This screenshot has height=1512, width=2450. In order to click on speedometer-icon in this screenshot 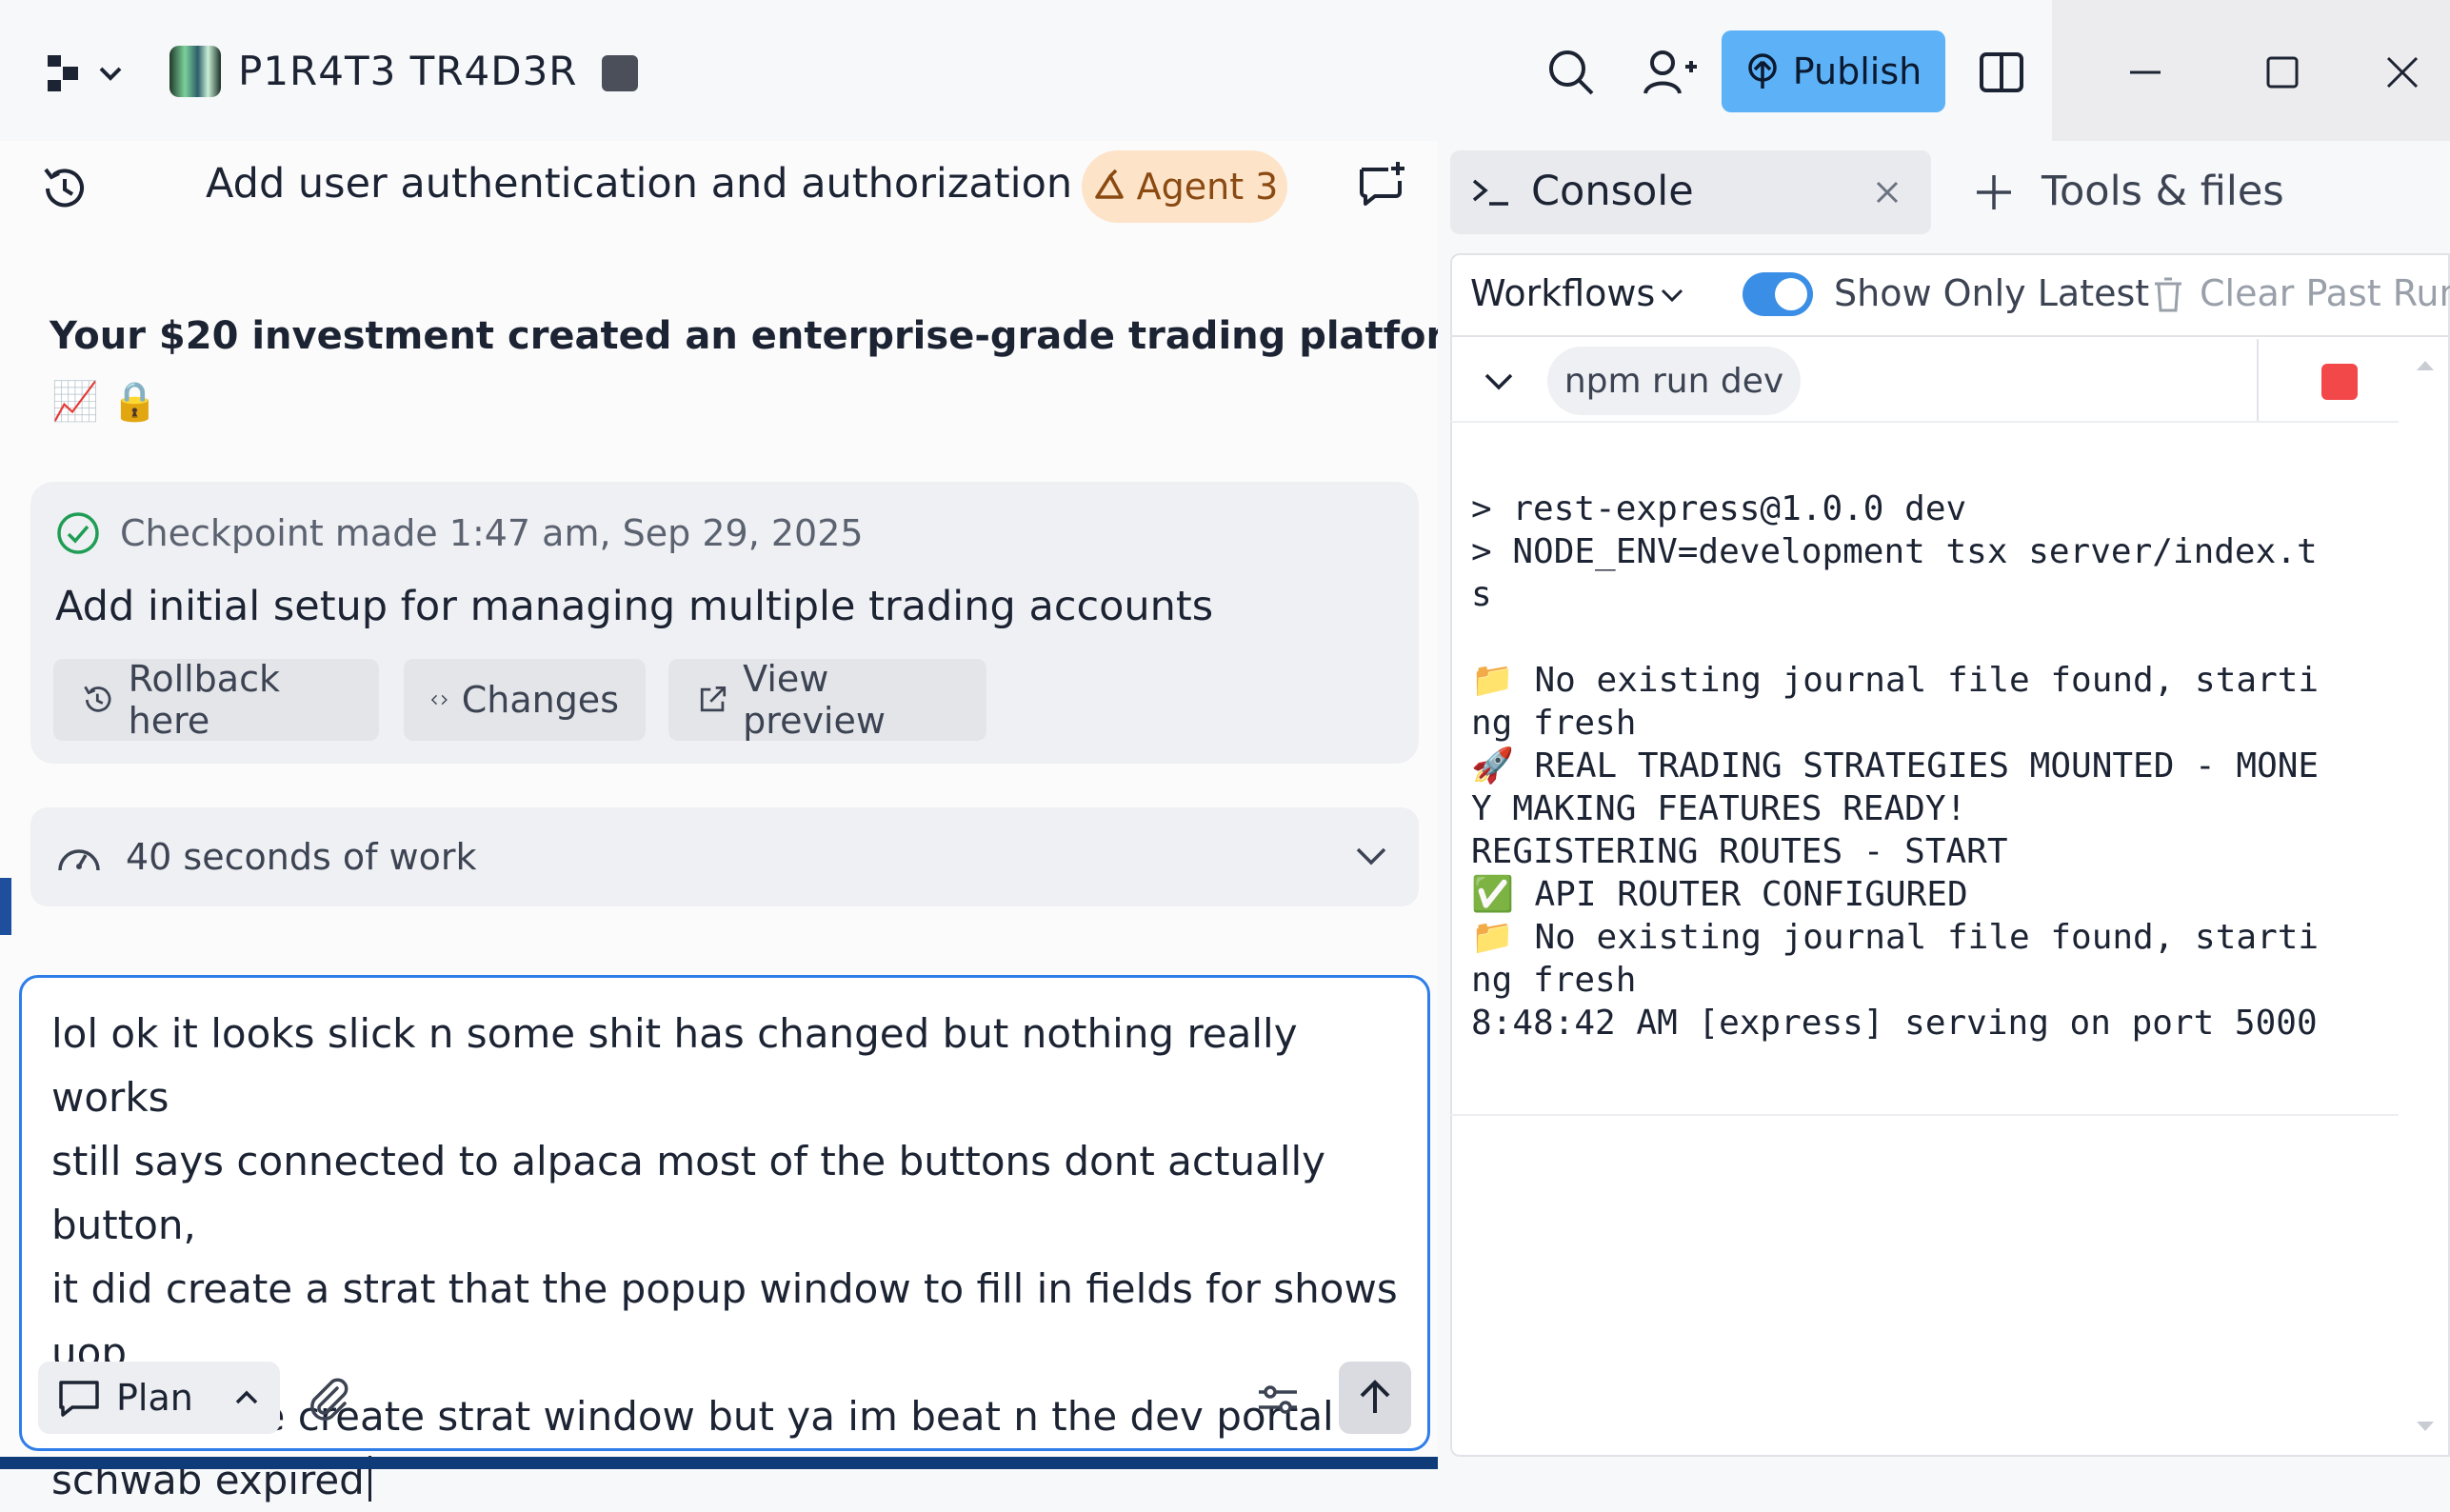, I will do `click(79, 856)`.